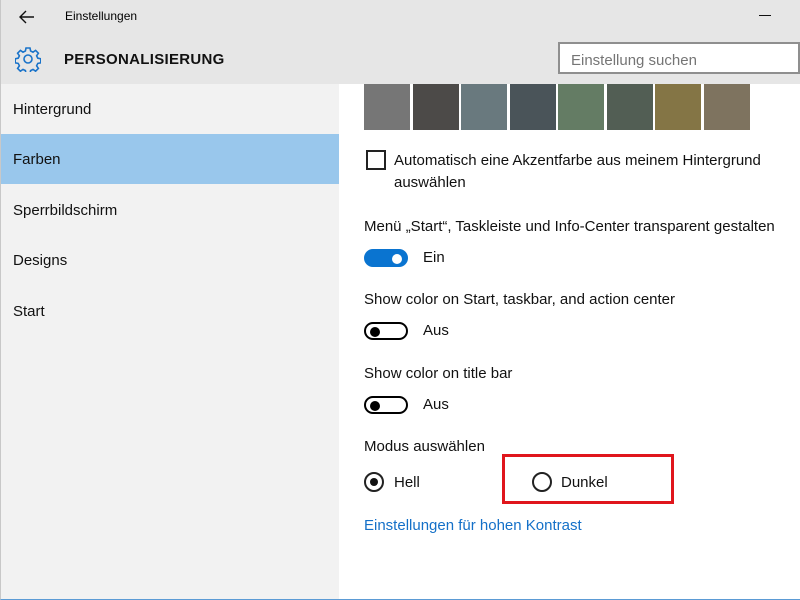  I want to click on mode-label: Modus auswählen, so click(424, 446).